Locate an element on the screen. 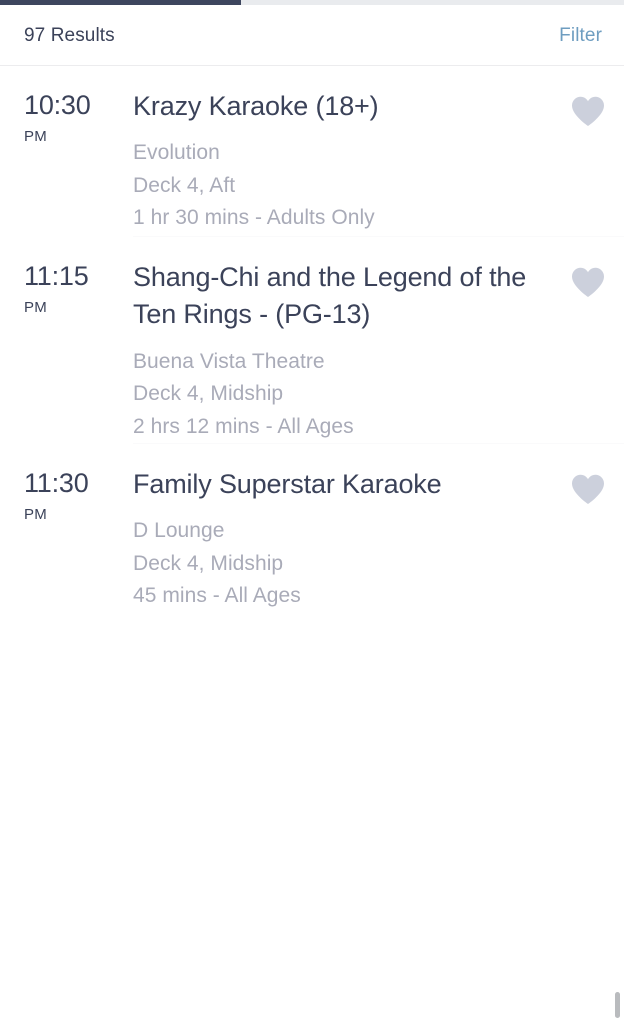  nav-bar-remnant is located at coordinates (120, 2).